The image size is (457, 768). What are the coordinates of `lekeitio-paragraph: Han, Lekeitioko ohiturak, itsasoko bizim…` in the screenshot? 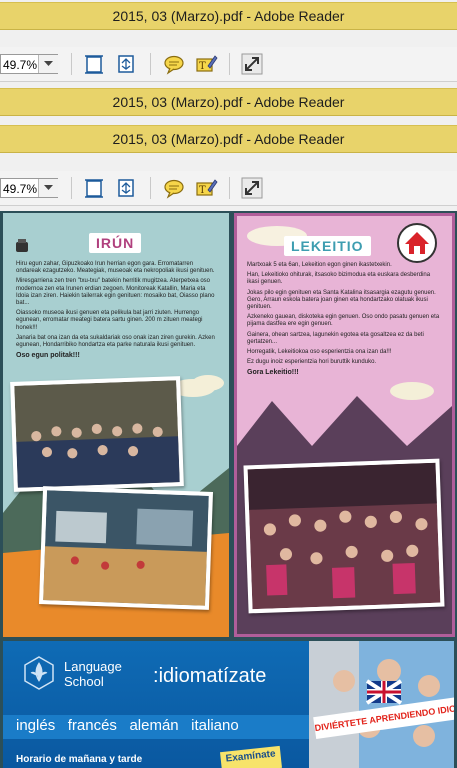 It's located at (339, 279).